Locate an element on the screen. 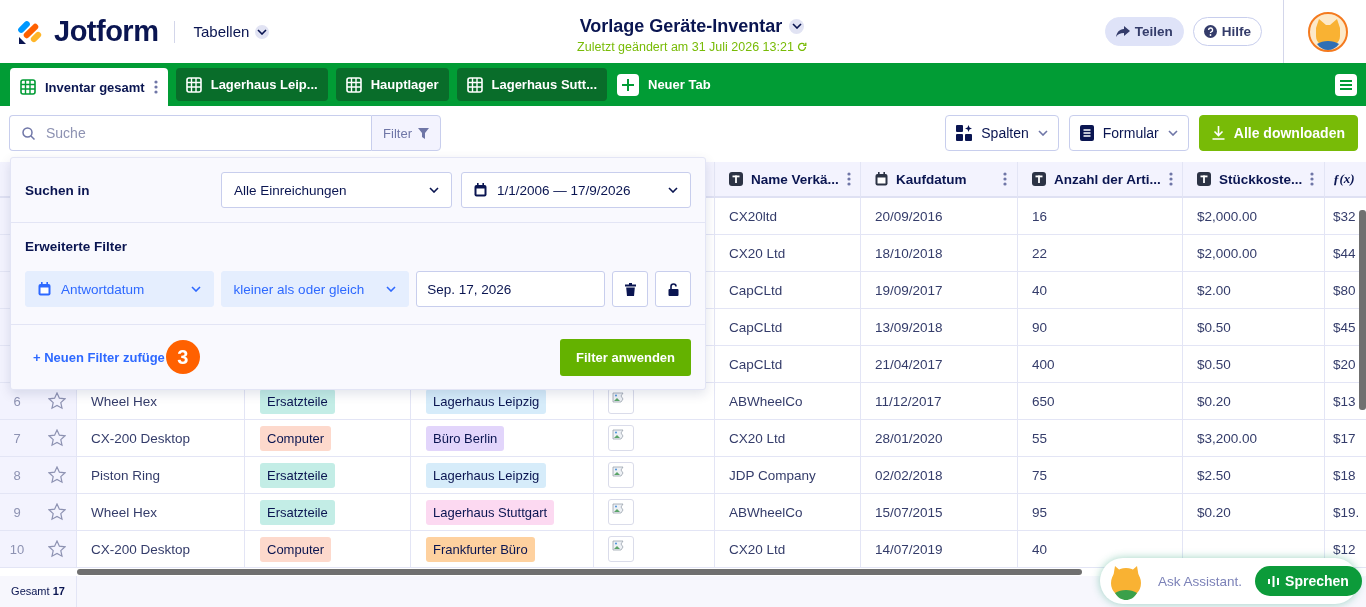 Image resolution: width=1366 pixels, height=607 pixels. column-header: Kaufdatum is located at coordinates (945, 179).